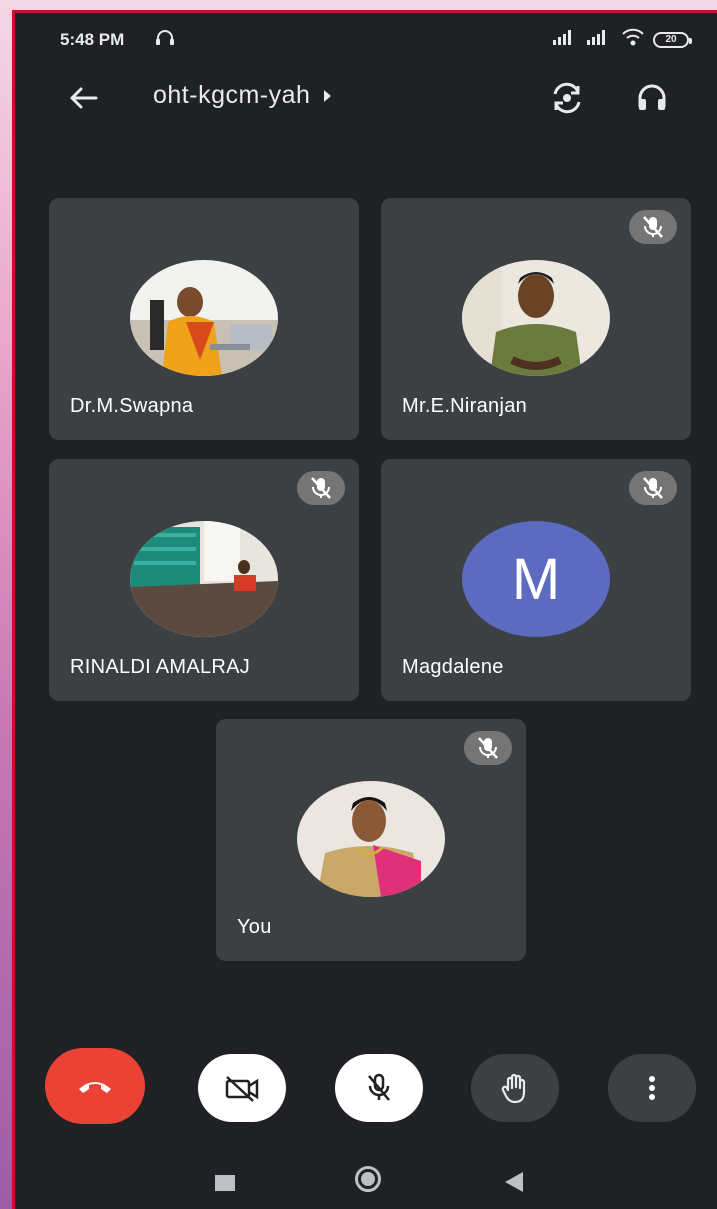 The width and height of the screenshot is (717, 1209). I want to click on more-vert-icon, so click(652, 1088).